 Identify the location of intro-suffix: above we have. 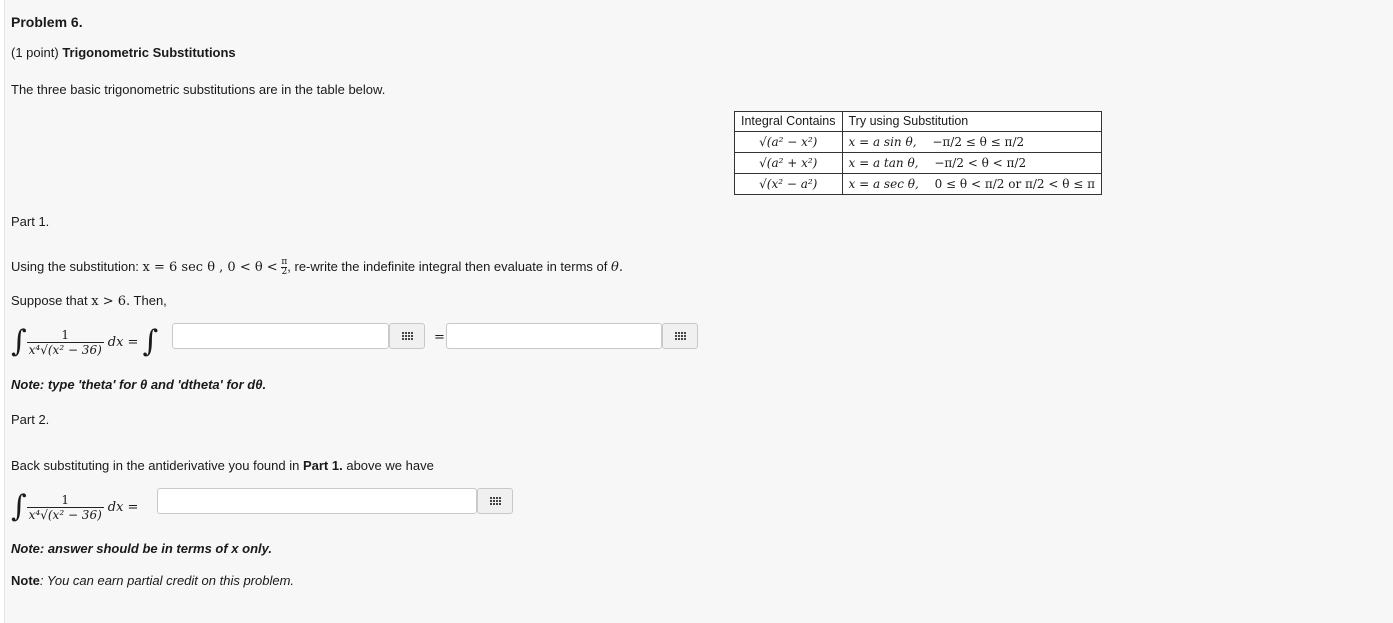
(390, 465).